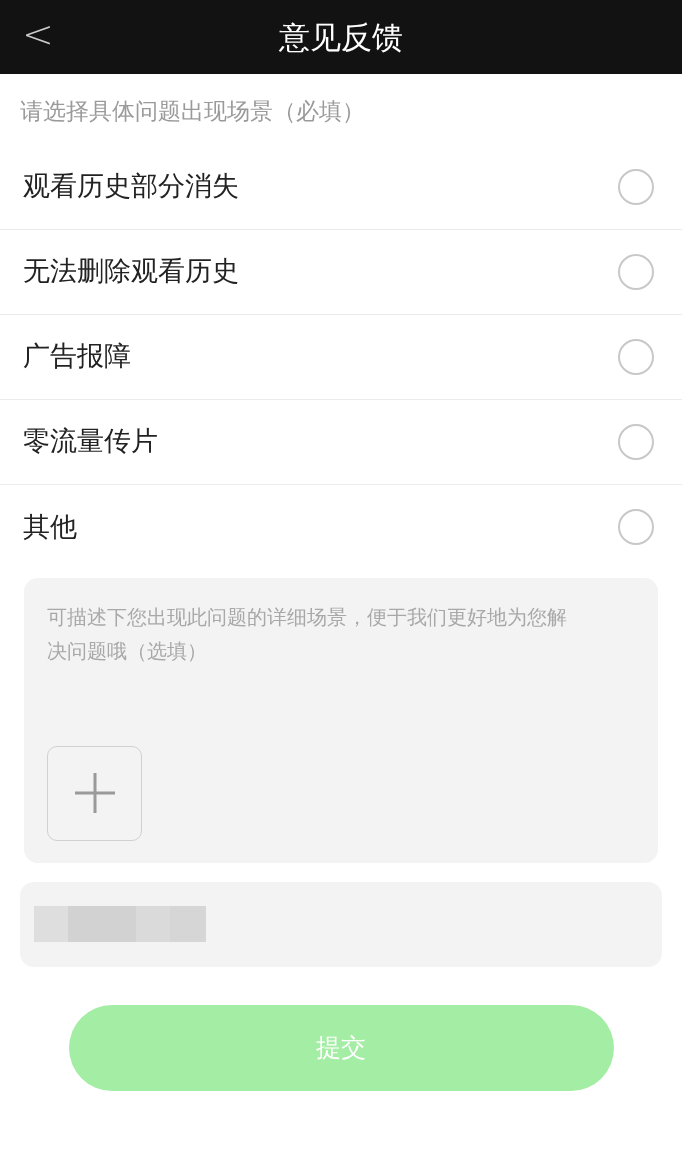  What do you see at coordinates (341, 442) in the screenshot?
I see `option-row: 零流量传片` at bounding box center [341, 442].